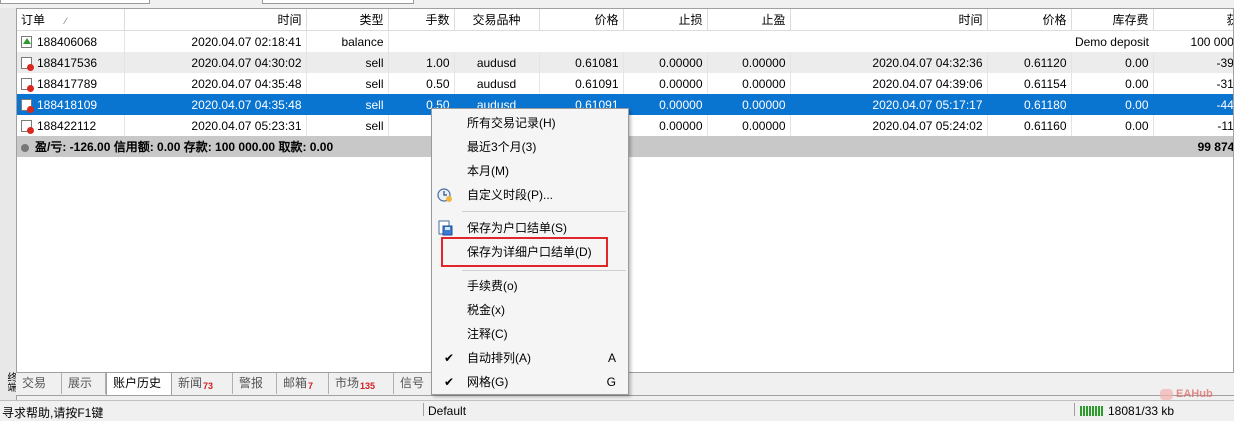  Describe the element at coordinates (1029, 125) in the screenshot. I see `close-price: 0.61160` at that location.